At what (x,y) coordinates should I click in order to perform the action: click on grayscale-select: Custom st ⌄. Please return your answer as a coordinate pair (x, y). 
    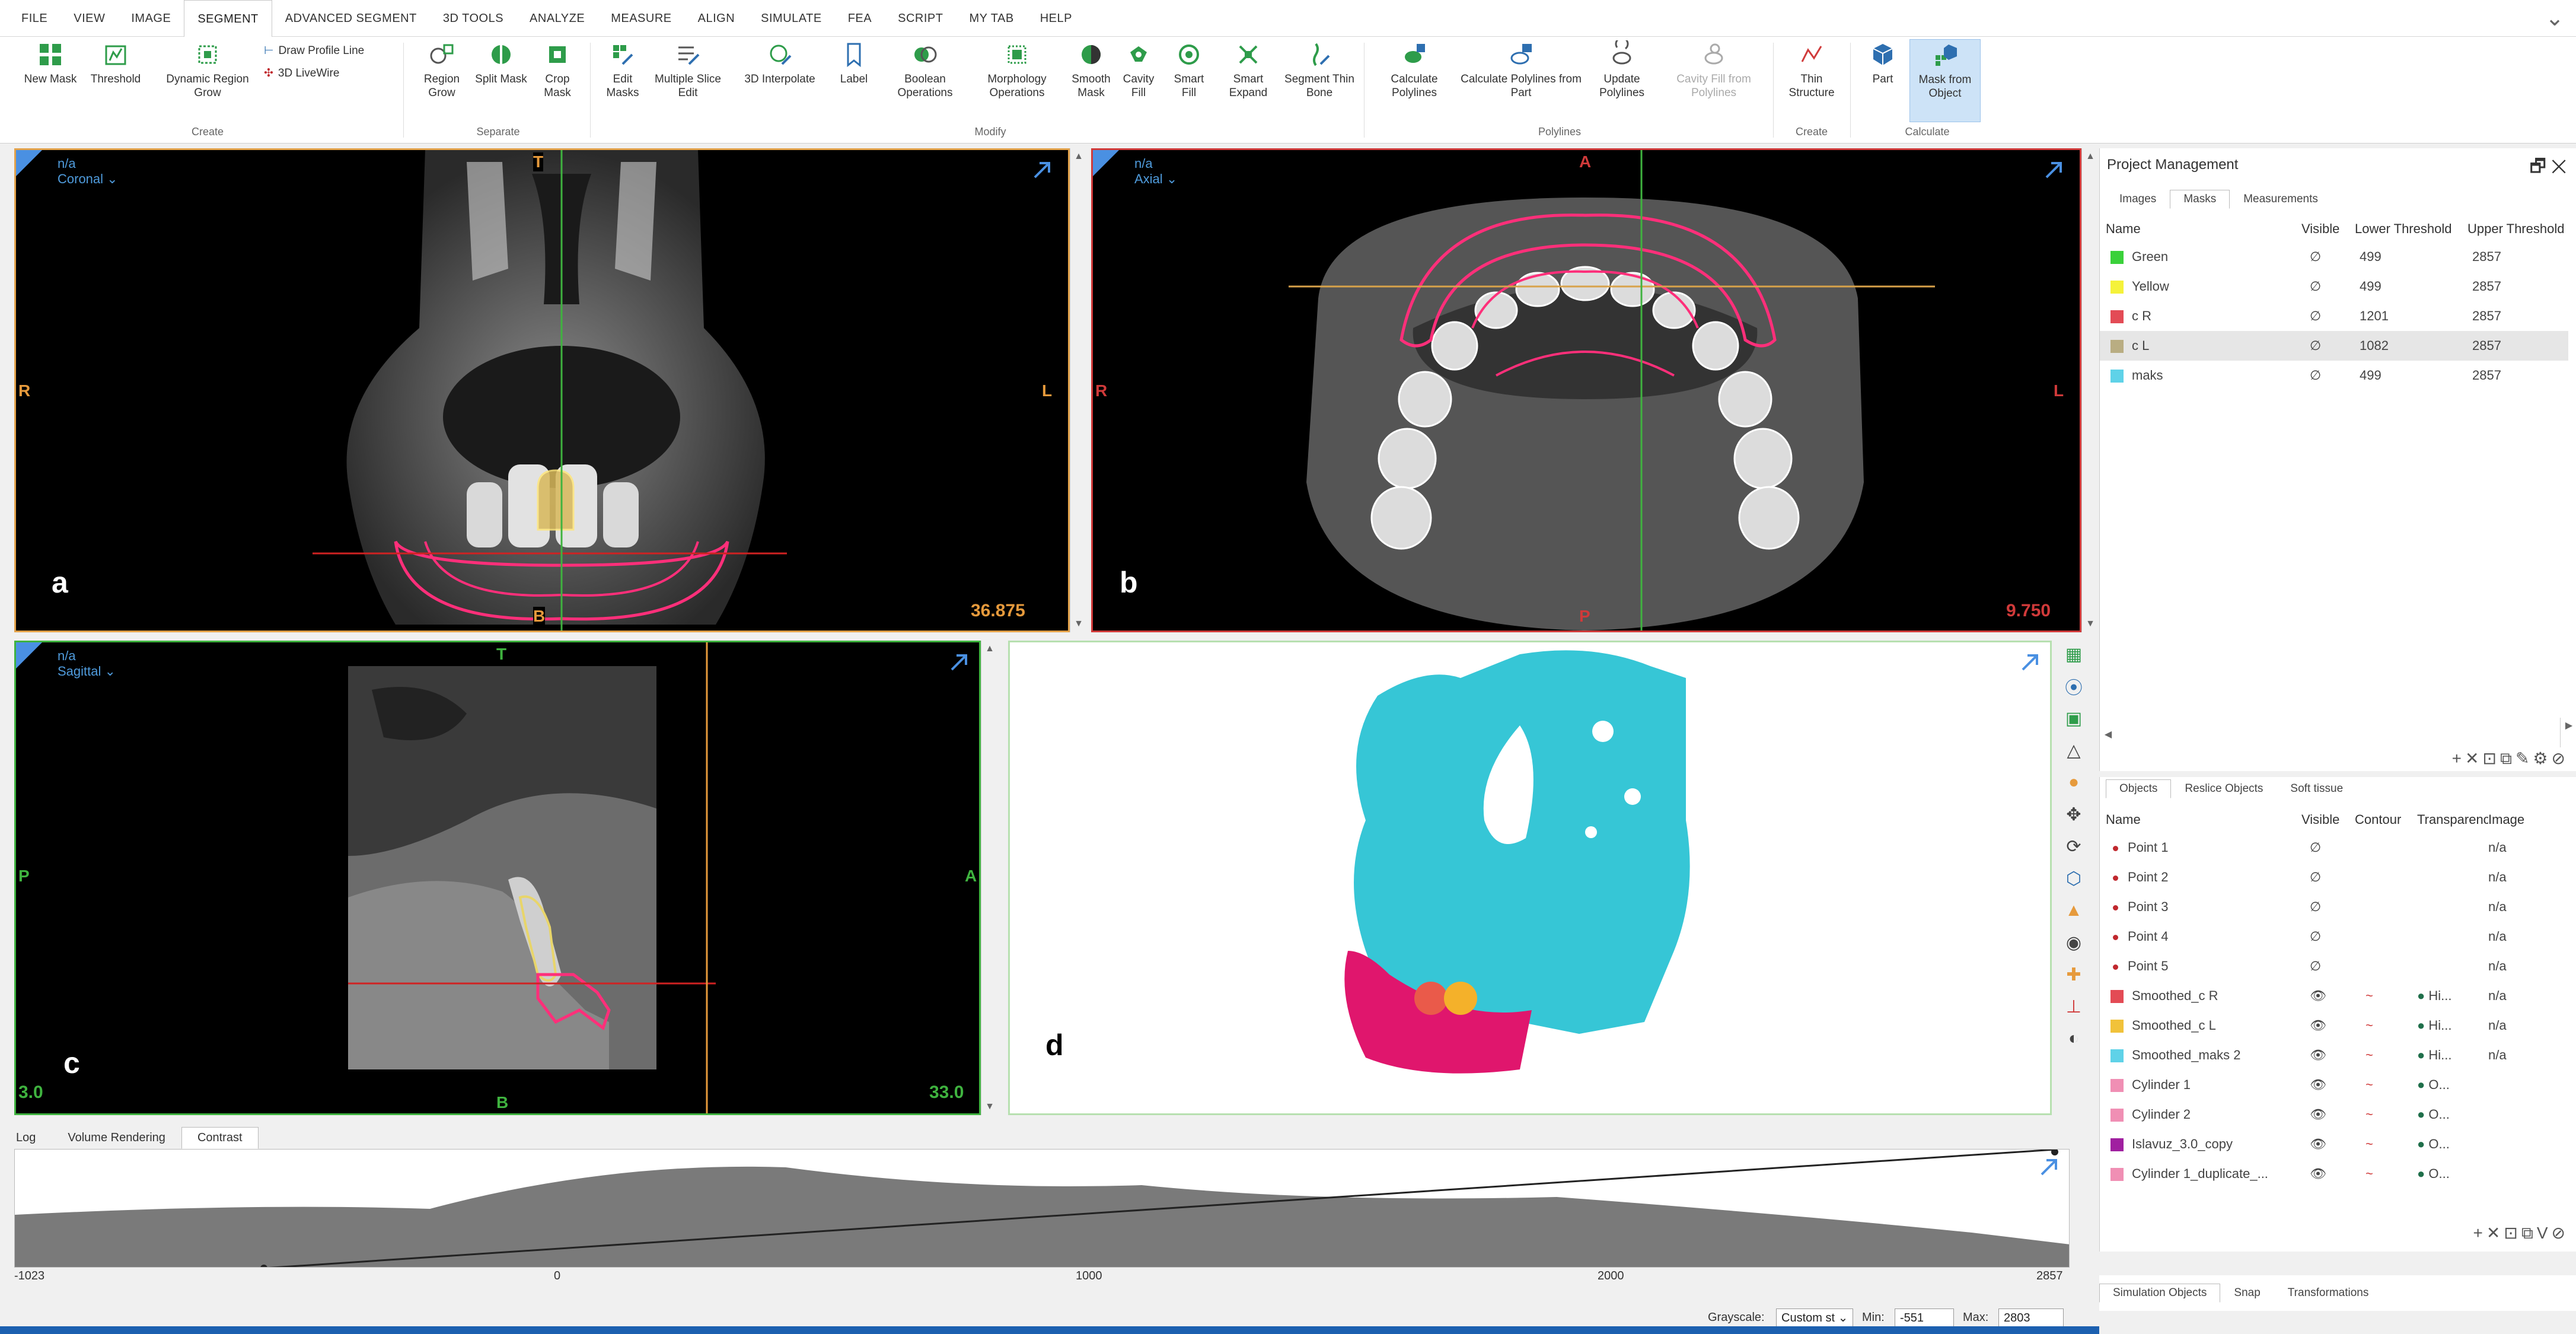
    Looking at the image, I should click on (1815, 1317).